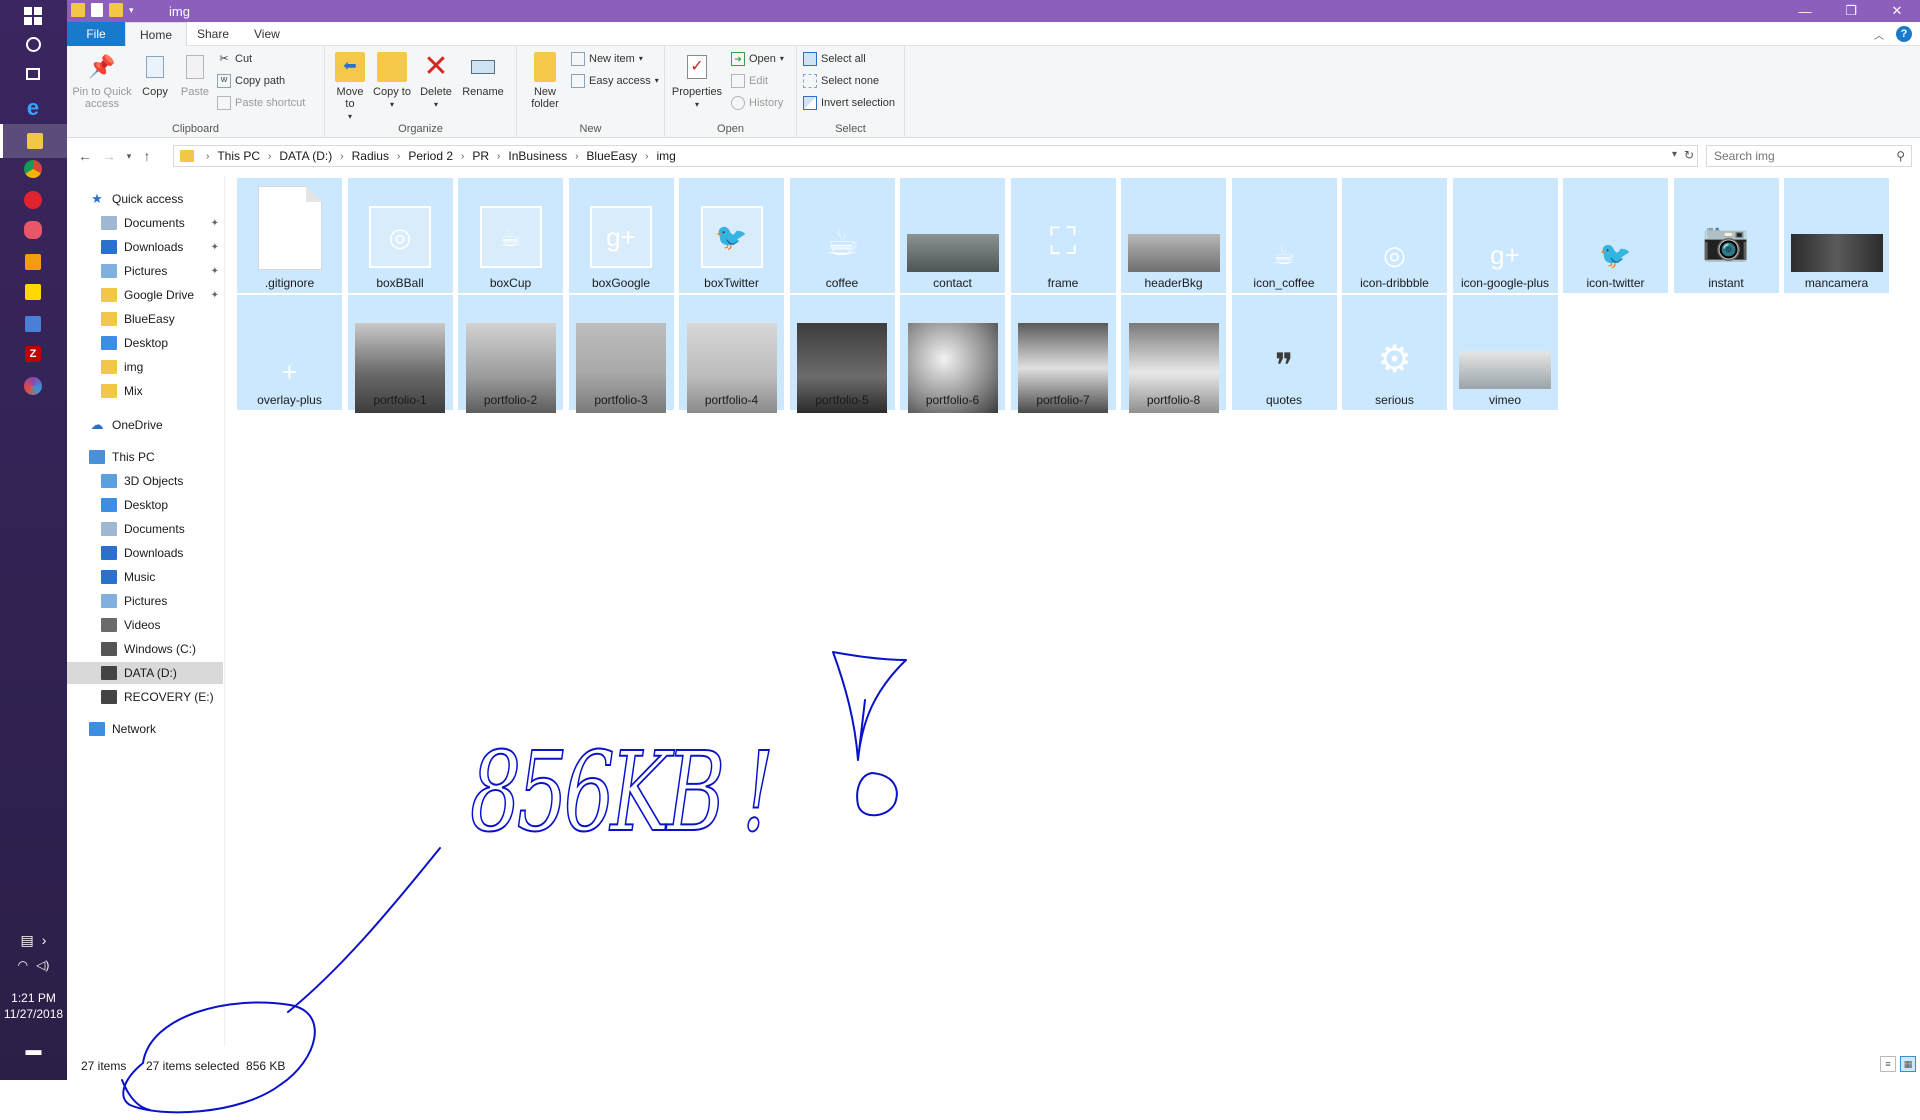  Describe the element at coordinates (109, 156) in the screenshot. I see `forward-button: →` at that location.